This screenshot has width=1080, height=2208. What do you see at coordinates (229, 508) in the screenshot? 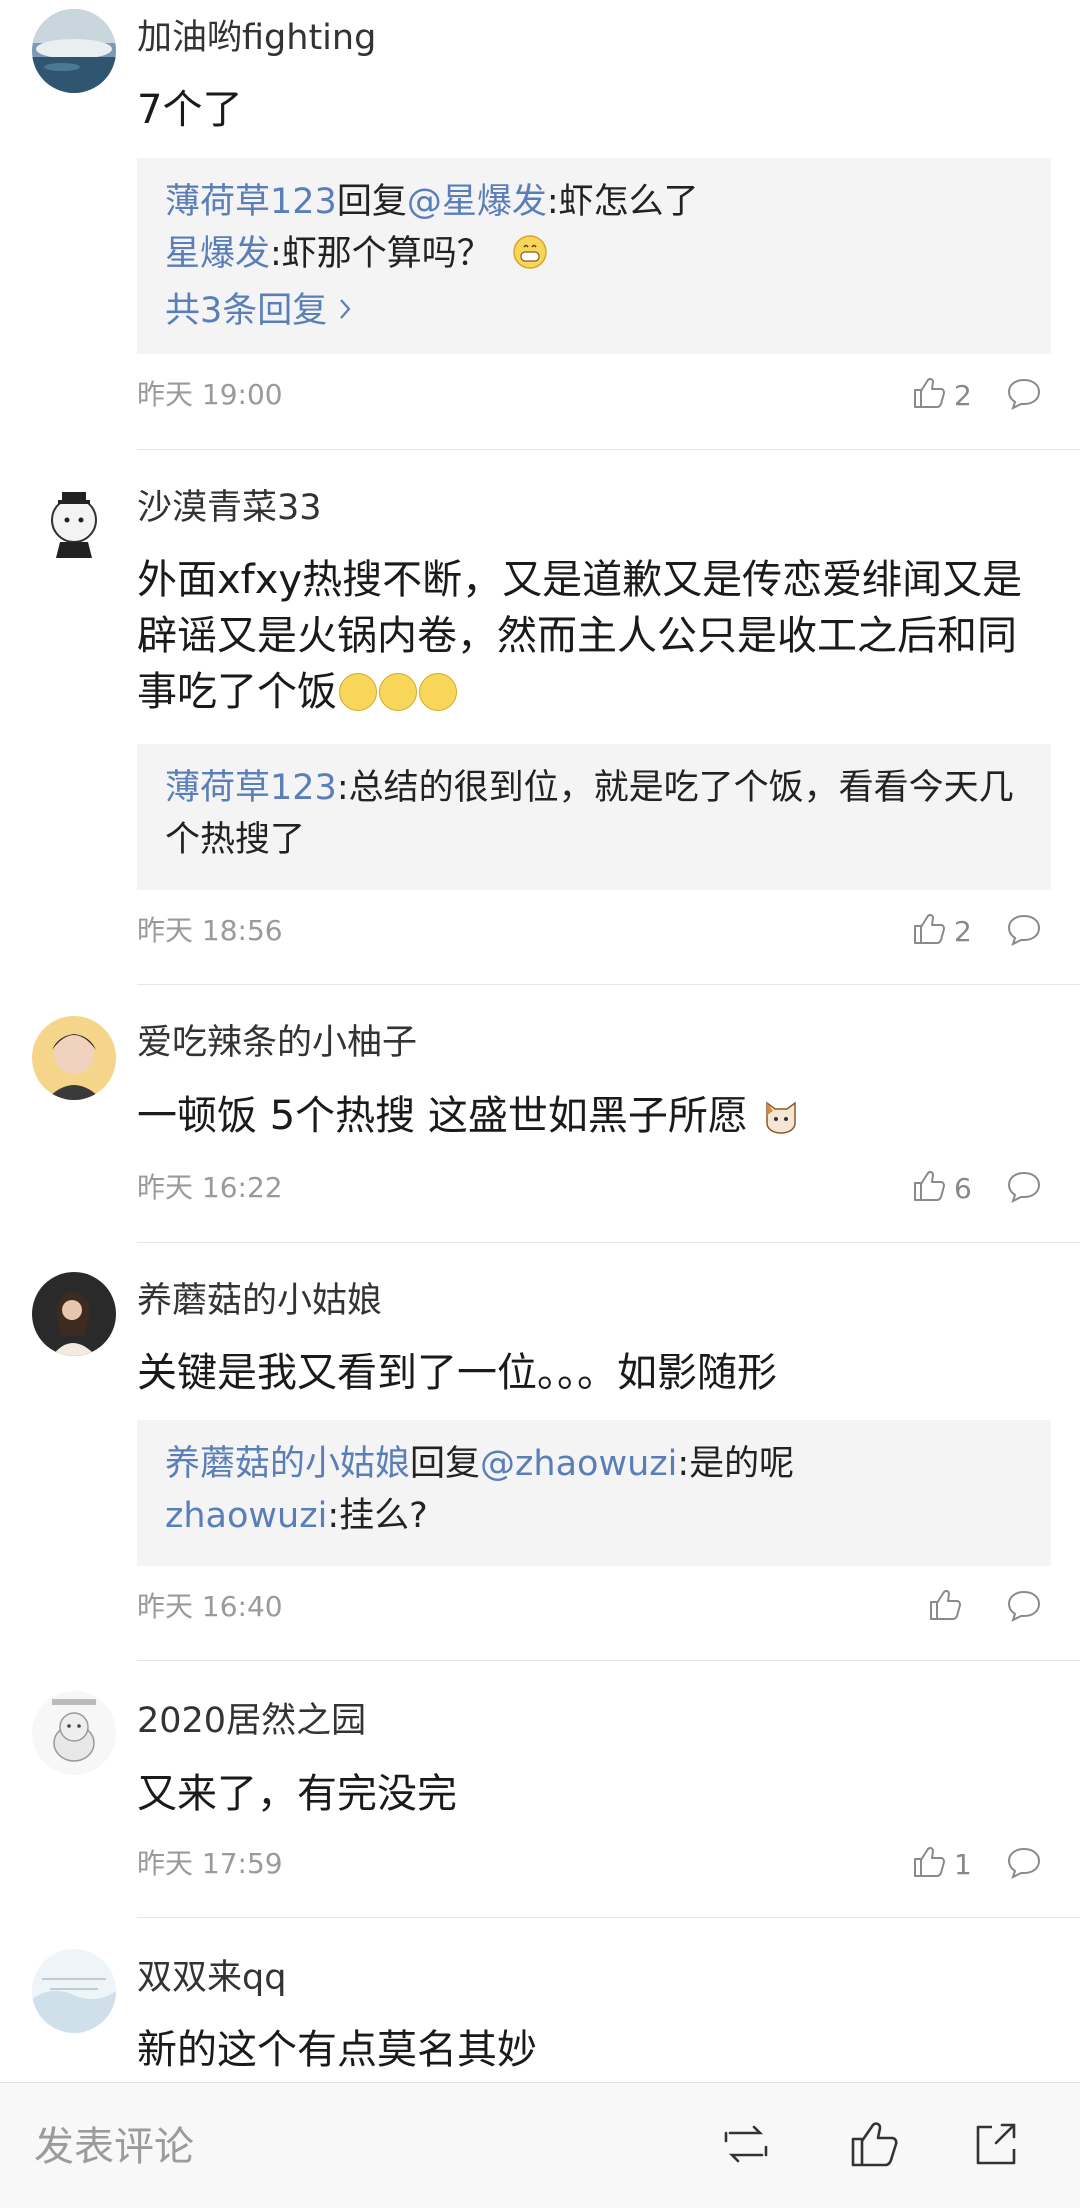
I see `username: 沙漠青菜33` at bounding box center [229, 508].